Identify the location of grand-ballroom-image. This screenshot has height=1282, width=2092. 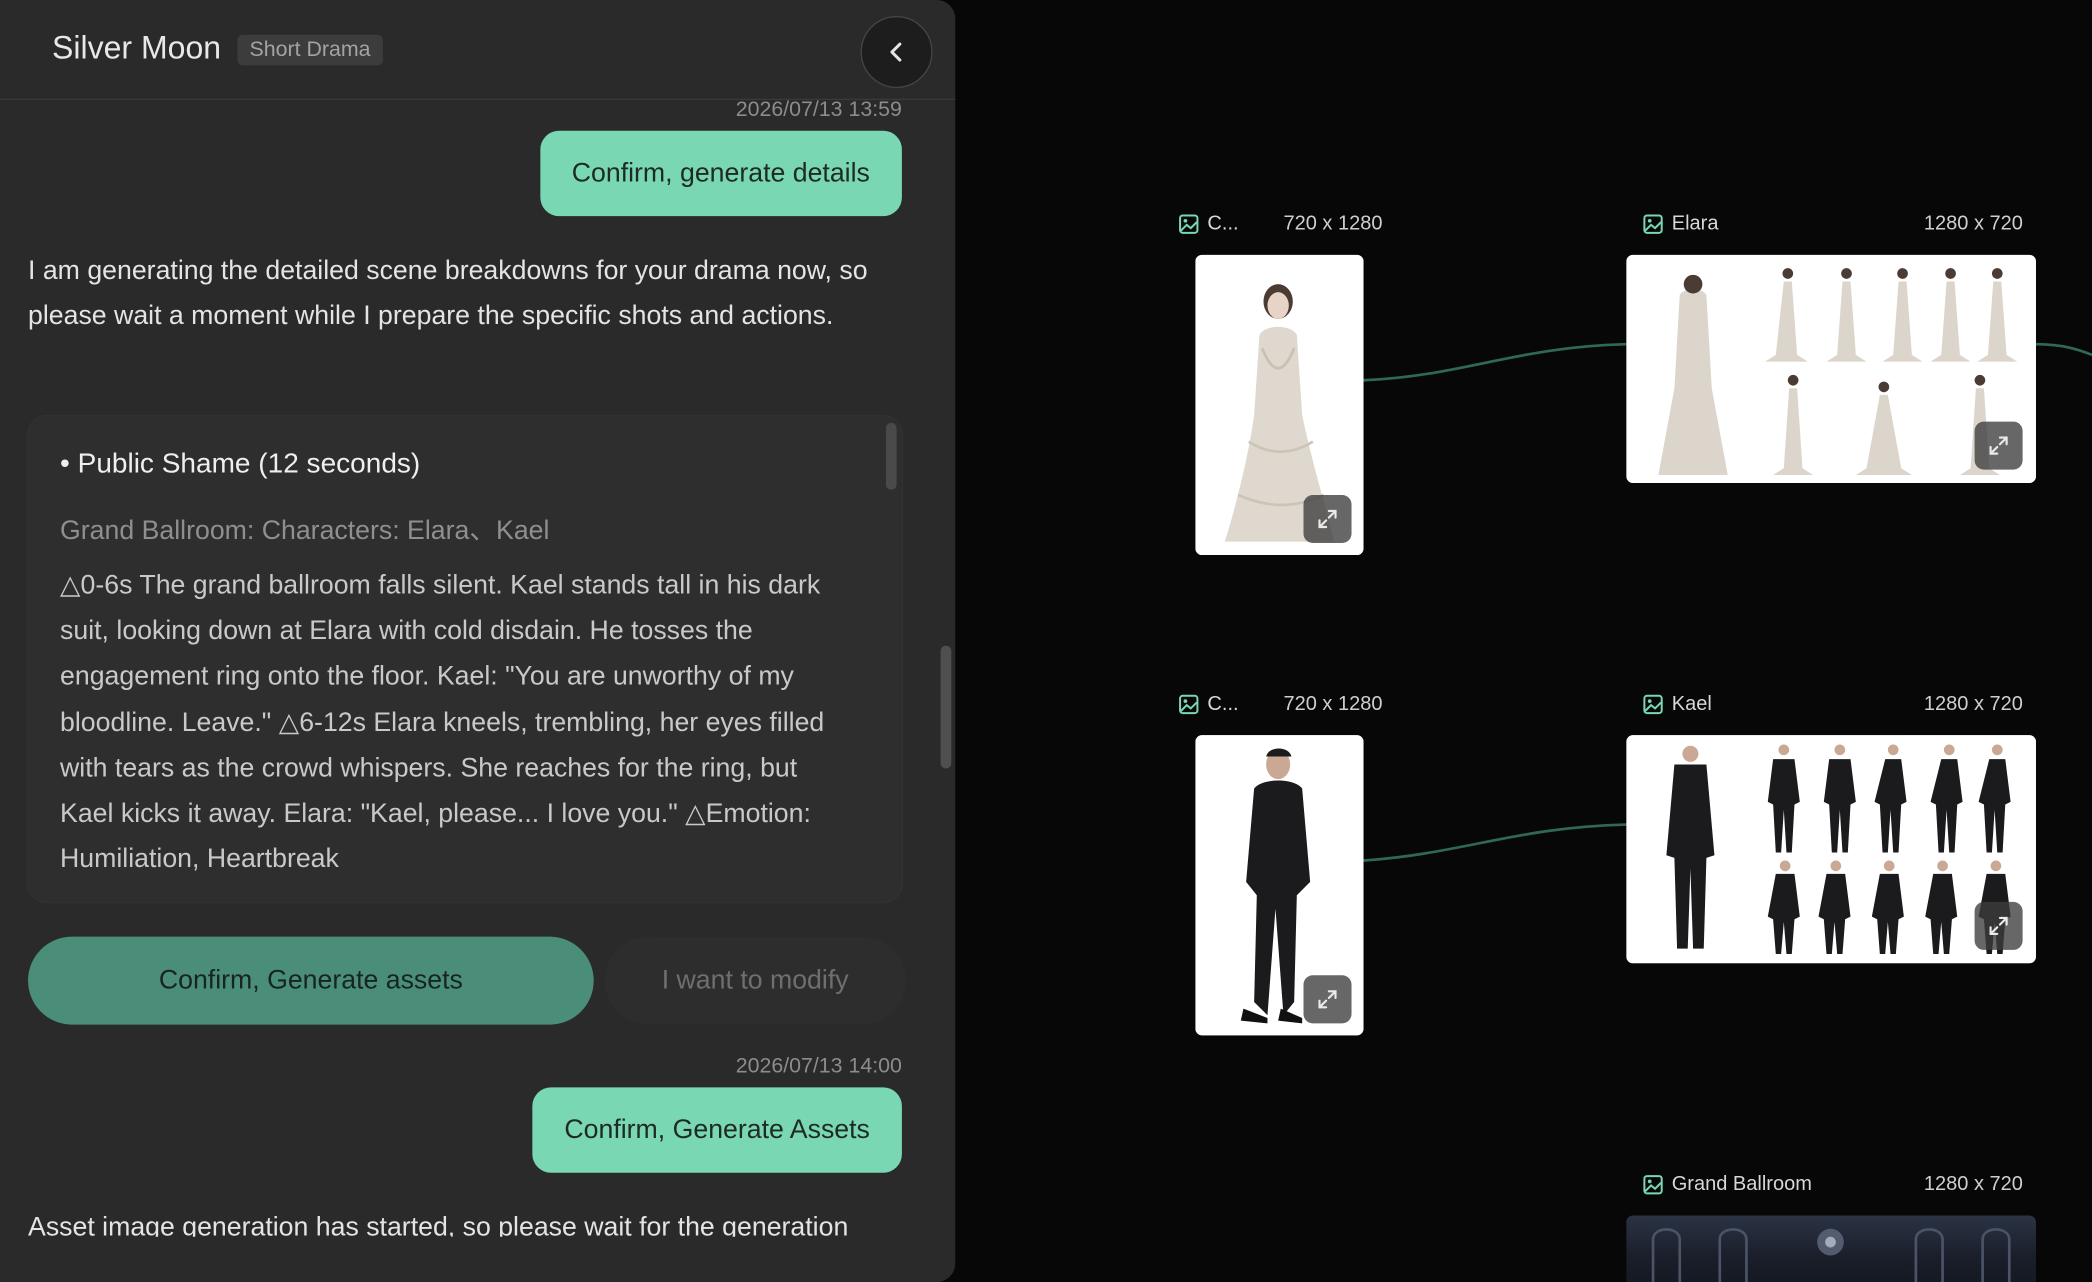
(1831, 1248).